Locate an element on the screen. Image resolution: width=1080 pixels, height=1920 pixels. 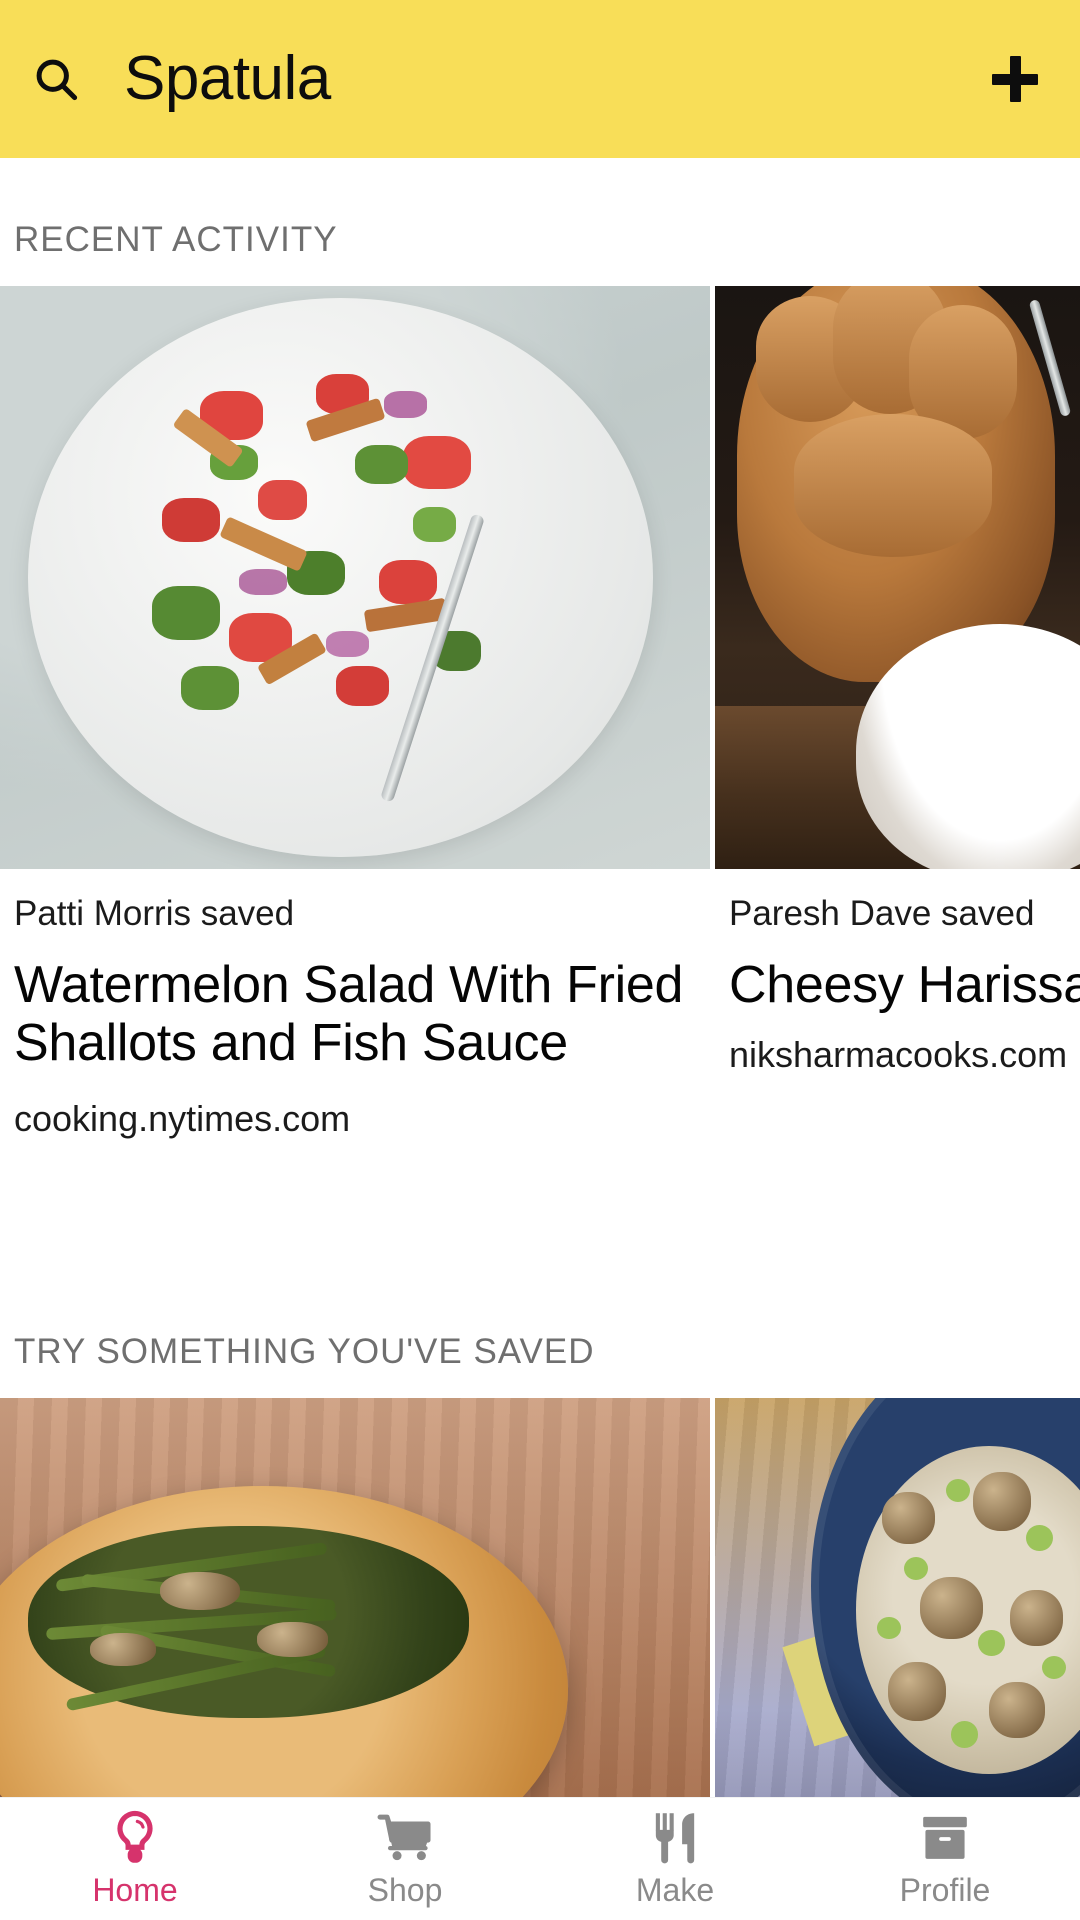
recipe-source: cooking.nytimes.com is located at coordinates (182, 1118).